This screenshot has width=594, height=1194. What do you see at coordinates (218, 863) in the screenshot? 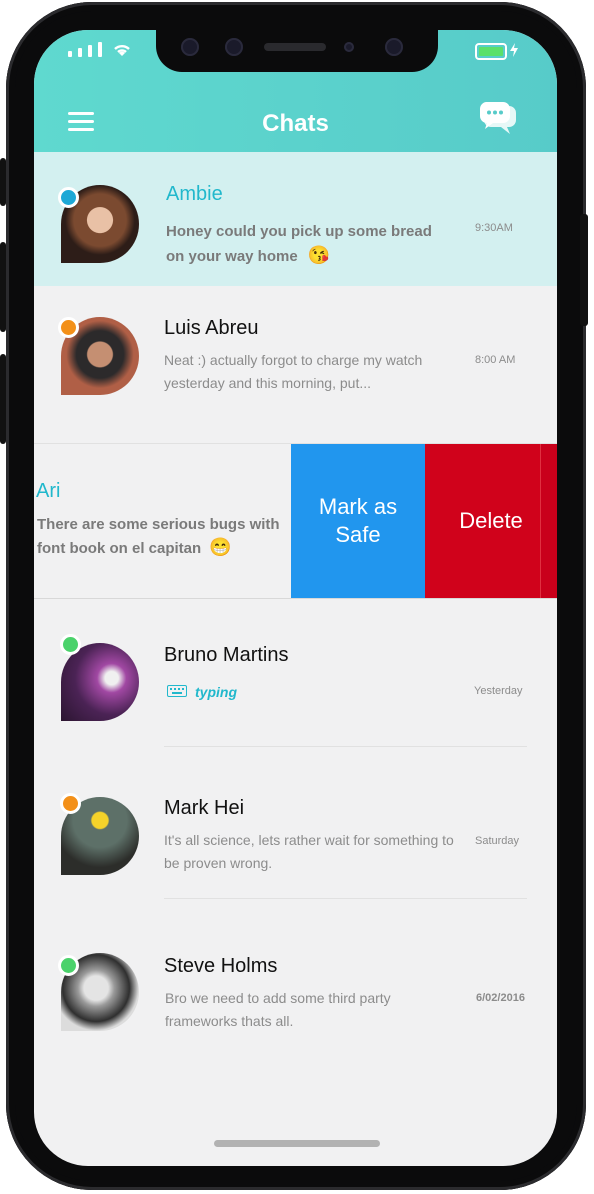
I see `message-line-2: be proven wrong.` at bounding box center [218, 863].